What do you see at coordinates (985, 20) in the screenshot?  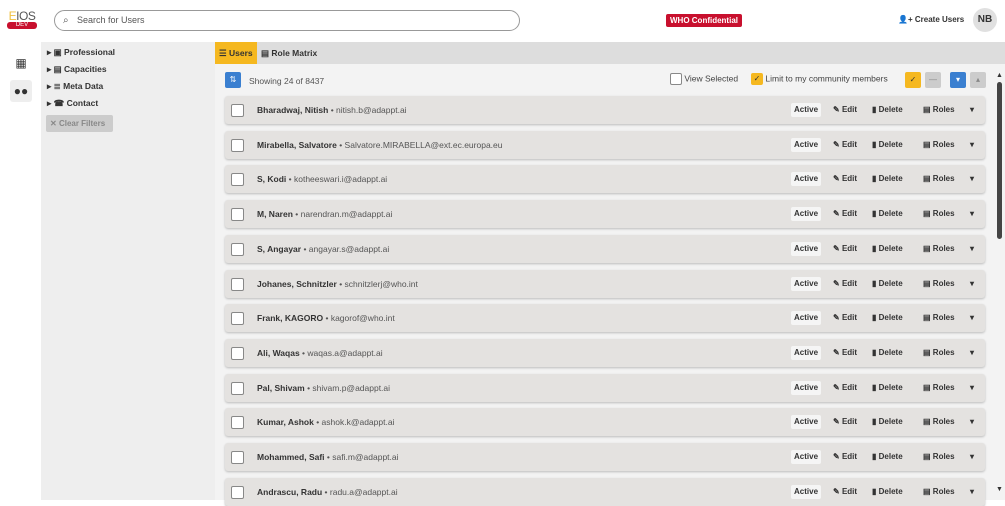 I see `avatar: NB` at bounding box center [985, 20].